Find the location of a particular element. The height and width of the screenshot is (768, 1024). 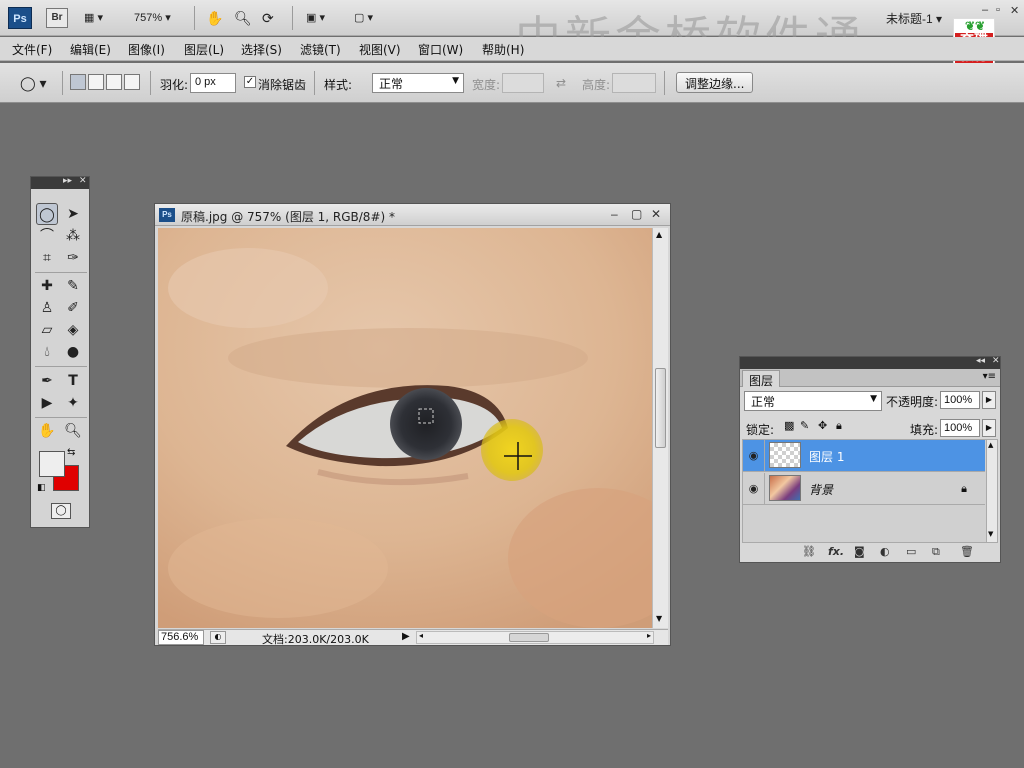

layer-row-background: ◉ 背景 🔒︎ is located at coordinates (864, 489).